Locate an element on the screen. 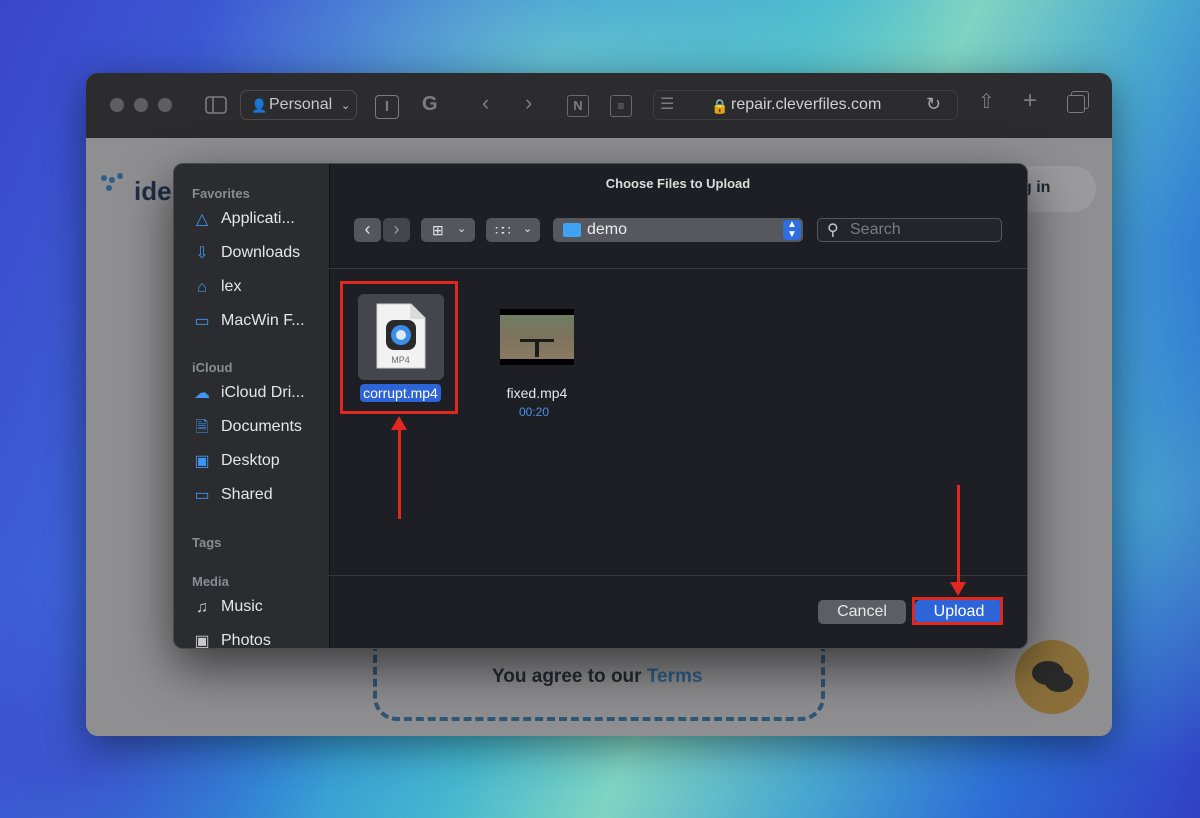  forward-button: › is located at coordinates (396, 230).